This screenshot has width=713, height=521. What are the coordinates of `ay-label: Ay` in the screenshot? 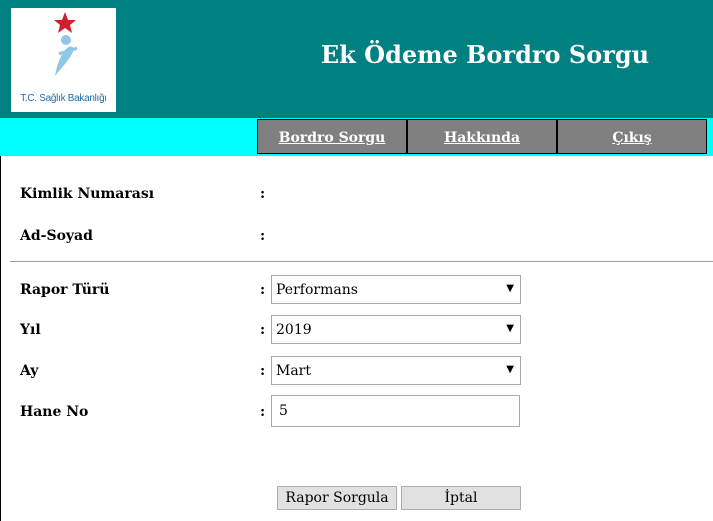 It's located at (29, 371).